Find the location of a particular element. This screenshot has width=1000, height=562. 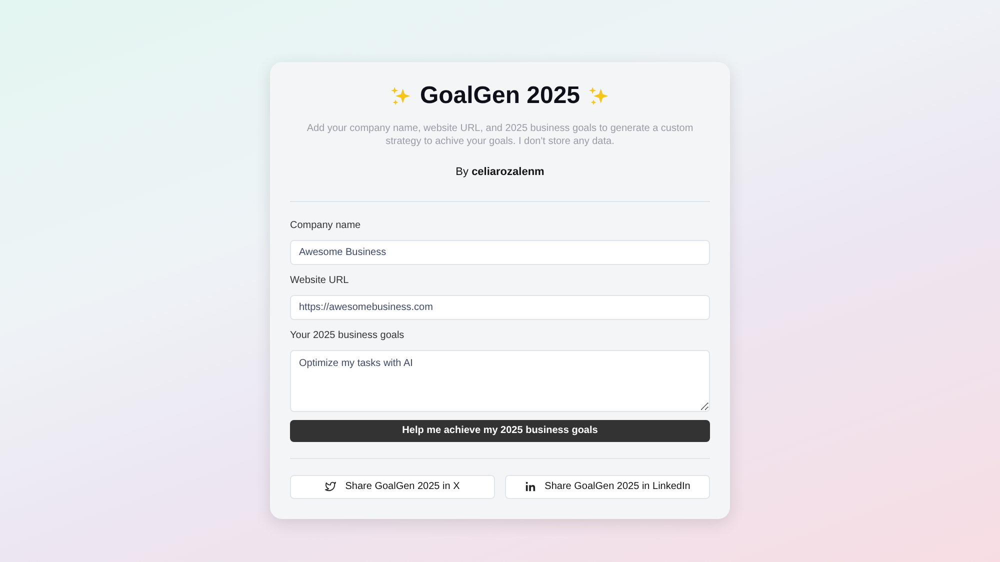

input-field: Awesome Business is located at coordinates (500, 252).